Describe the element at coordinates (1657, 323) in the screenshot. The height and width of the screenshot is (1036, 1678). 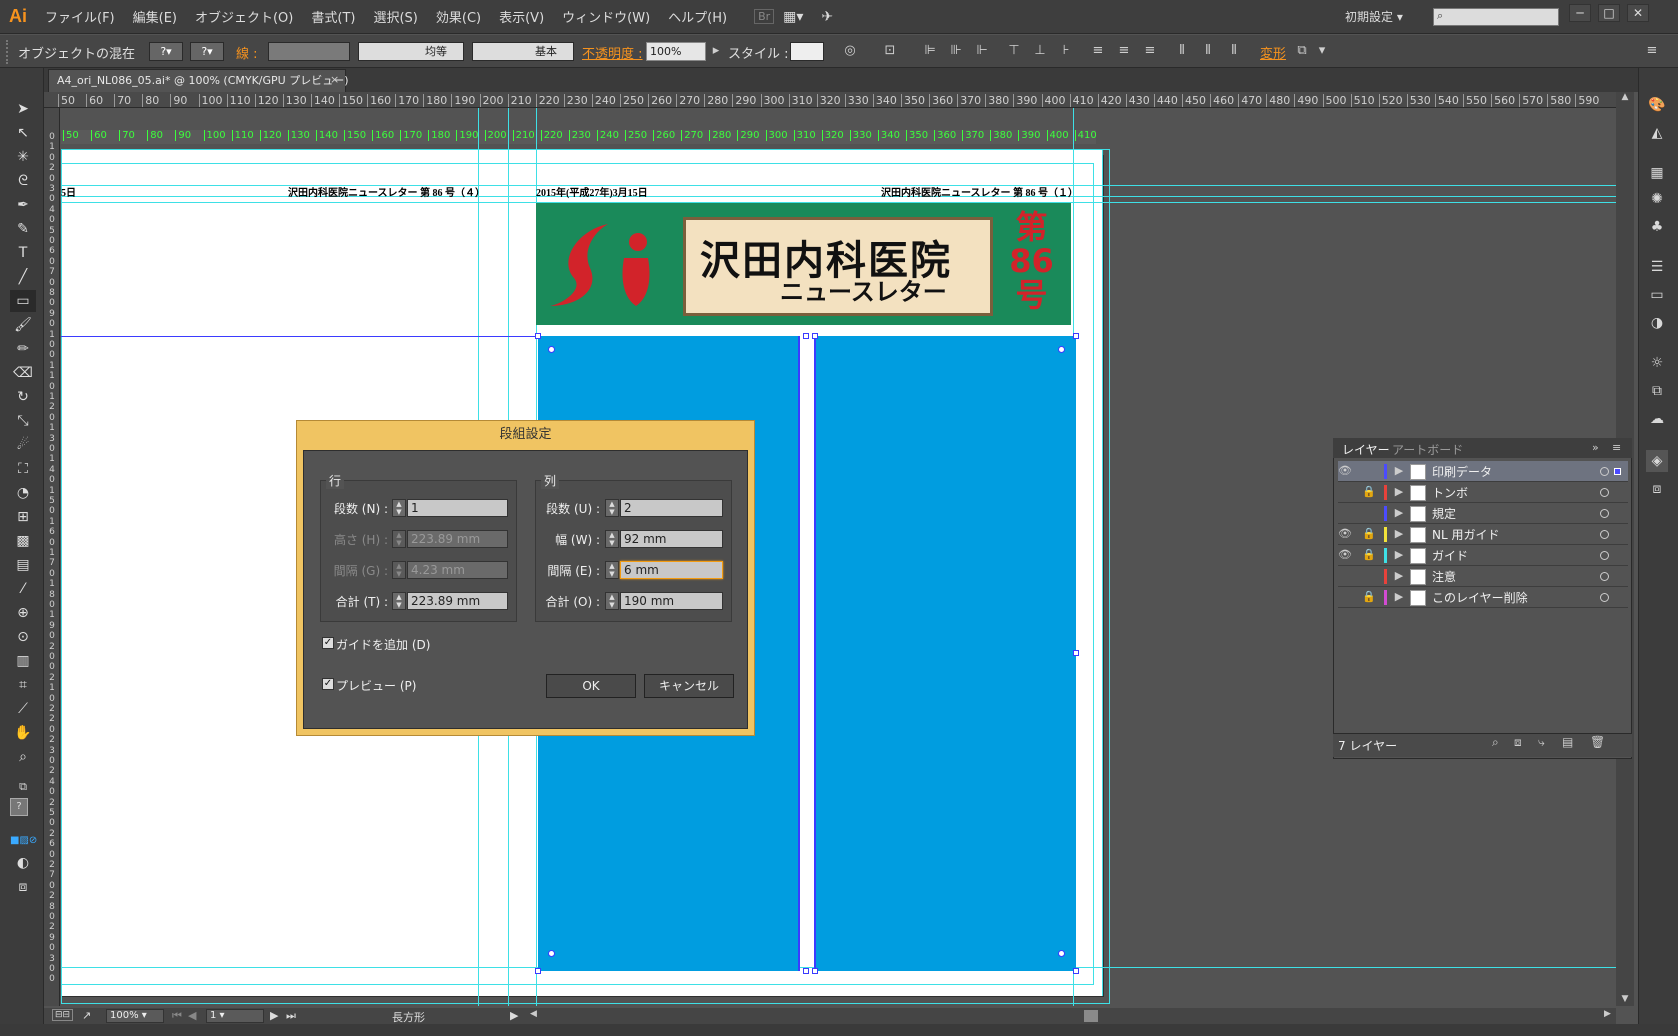
I see `transparency-icon: ◑` at that location.